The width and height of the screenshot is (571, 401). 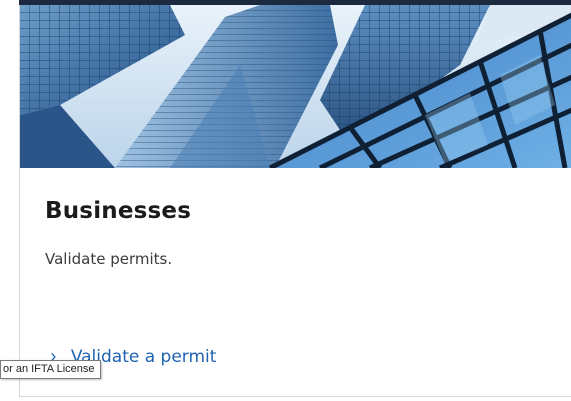 I want to click on tooltip: or an IFTA License, so click(x=50, y=369).